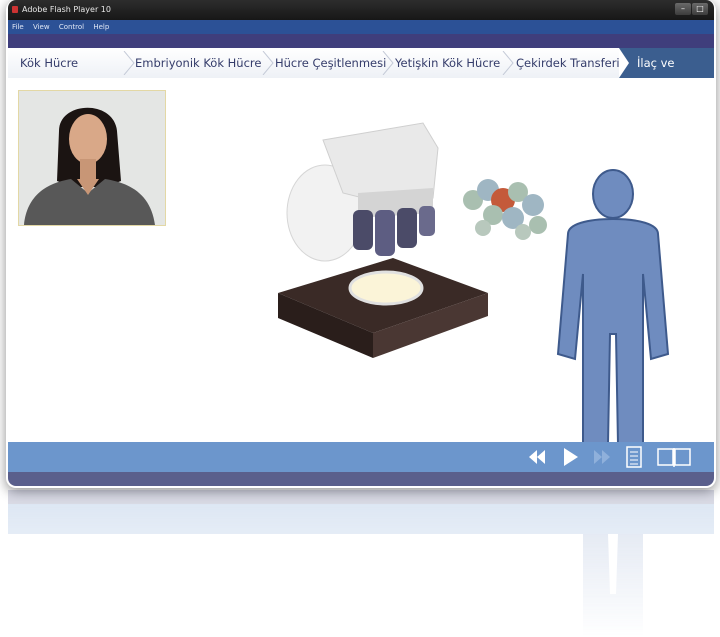 The image size is (720, 637). I want to click on crumb-embriyonik: Embriyonik Kök Hücre, so click(198, 63).